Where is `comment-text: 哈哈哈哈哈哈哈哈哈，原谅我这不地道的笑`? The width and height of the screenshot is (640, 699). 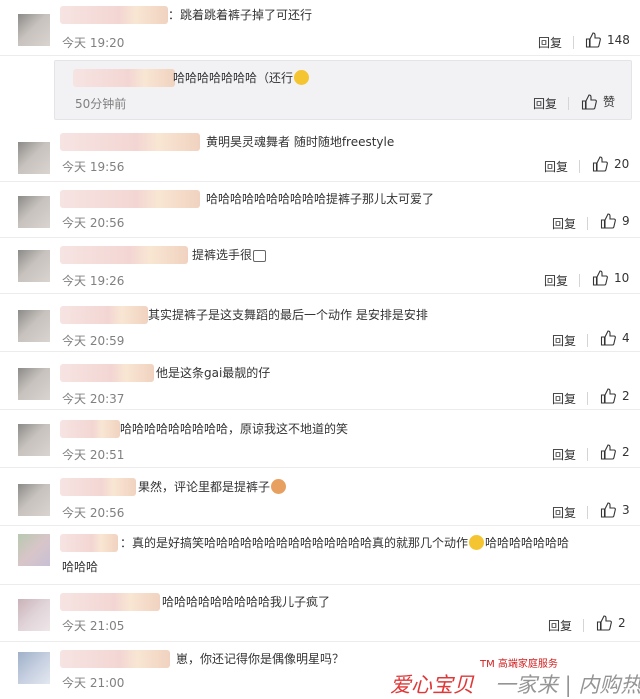 comment-text: 哈哈哈哈哈哈哈哈哈，原谅我这不地道的笑 is located at coordinates (234, 429).